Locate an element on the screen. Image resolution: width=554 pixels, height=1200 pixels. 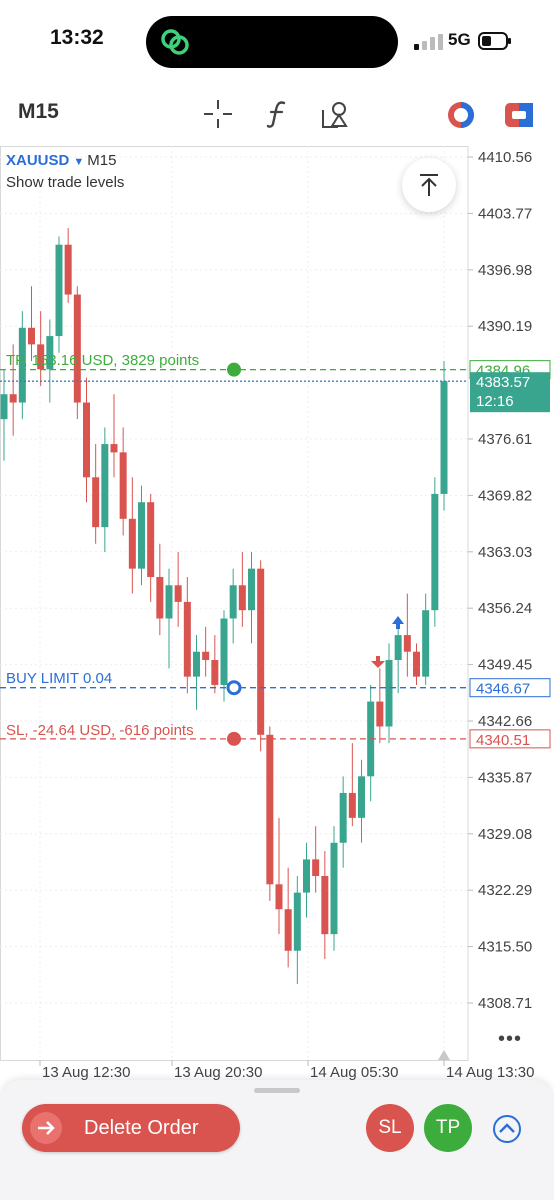
price-tick-label: 4342.66 is located at coordinates (505, 721).